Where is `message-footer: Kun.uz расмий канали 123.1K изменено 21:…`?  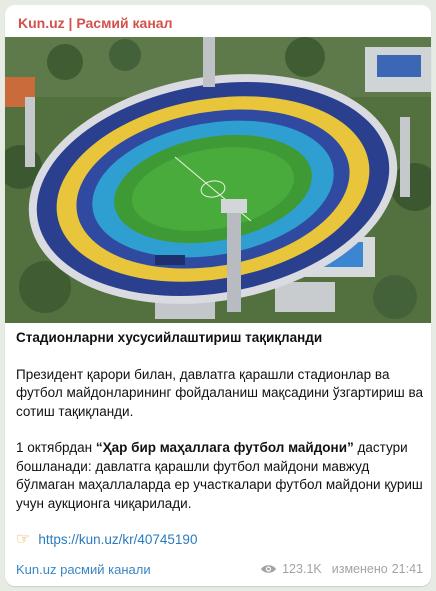 message-footer: Kun.uz расмий канали 123.1K изменено 21:… is located at coordinates (219, 569).